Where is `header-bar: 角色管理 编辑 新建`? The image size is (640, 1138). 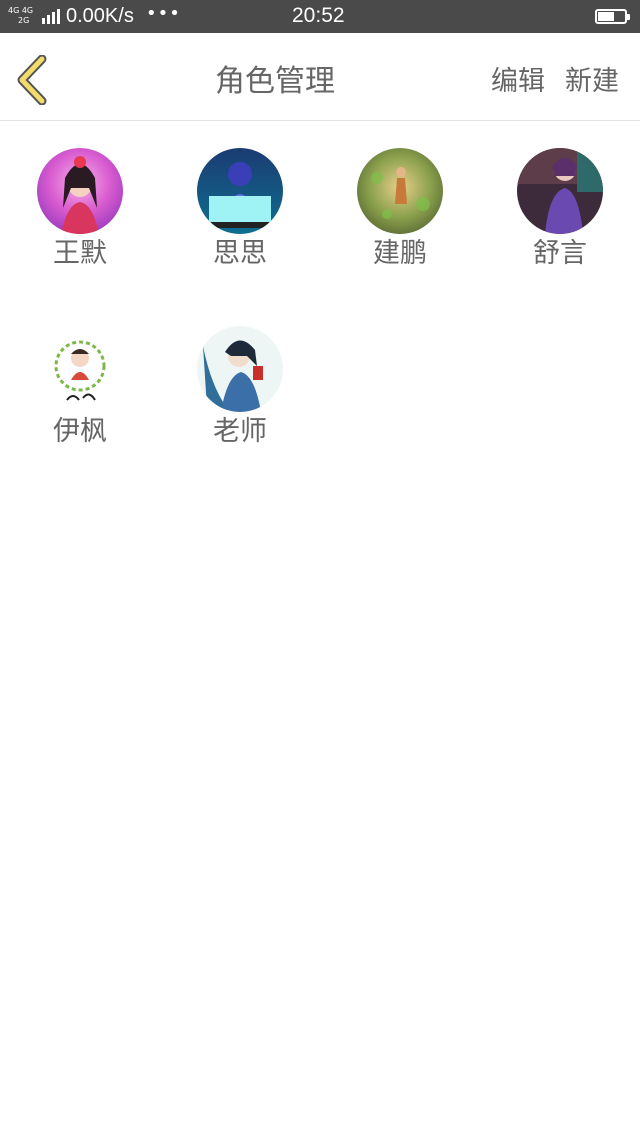
header-bar: 角色管理 编辑 新建 is located at coordinates (320, 77).